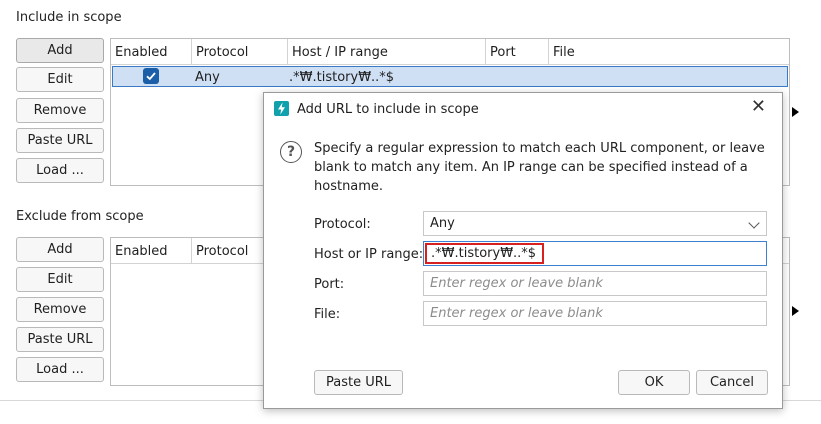 This screenshot has width=821, height=424. What do you see at coordinates (654, 382) in the screenshot?
I see `ok-button: OK` at bounding box center [654, 382].